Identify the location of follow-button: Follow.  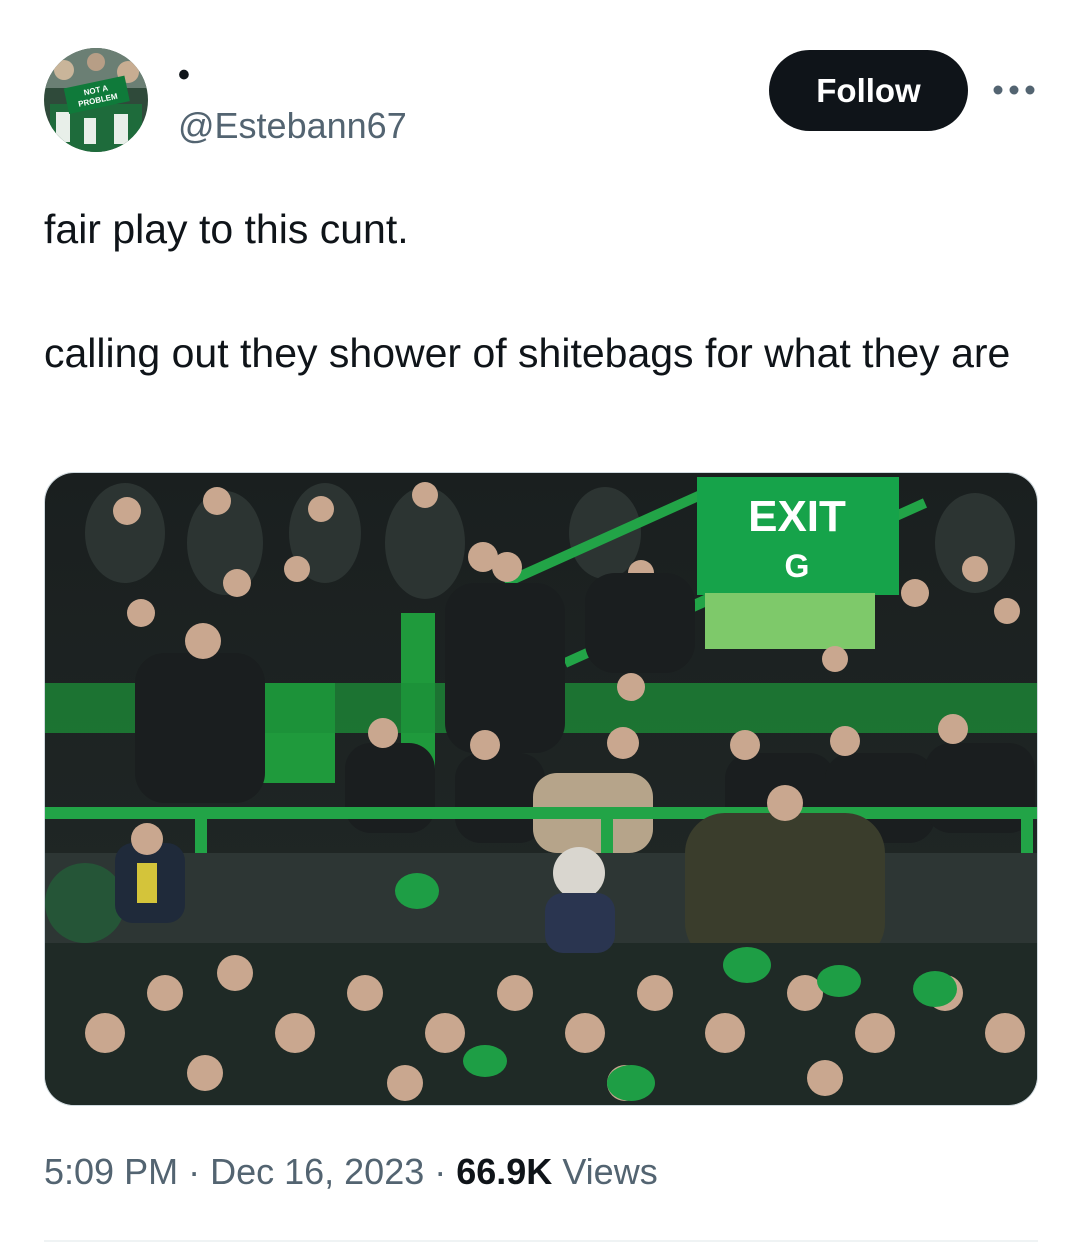
(868, 90).